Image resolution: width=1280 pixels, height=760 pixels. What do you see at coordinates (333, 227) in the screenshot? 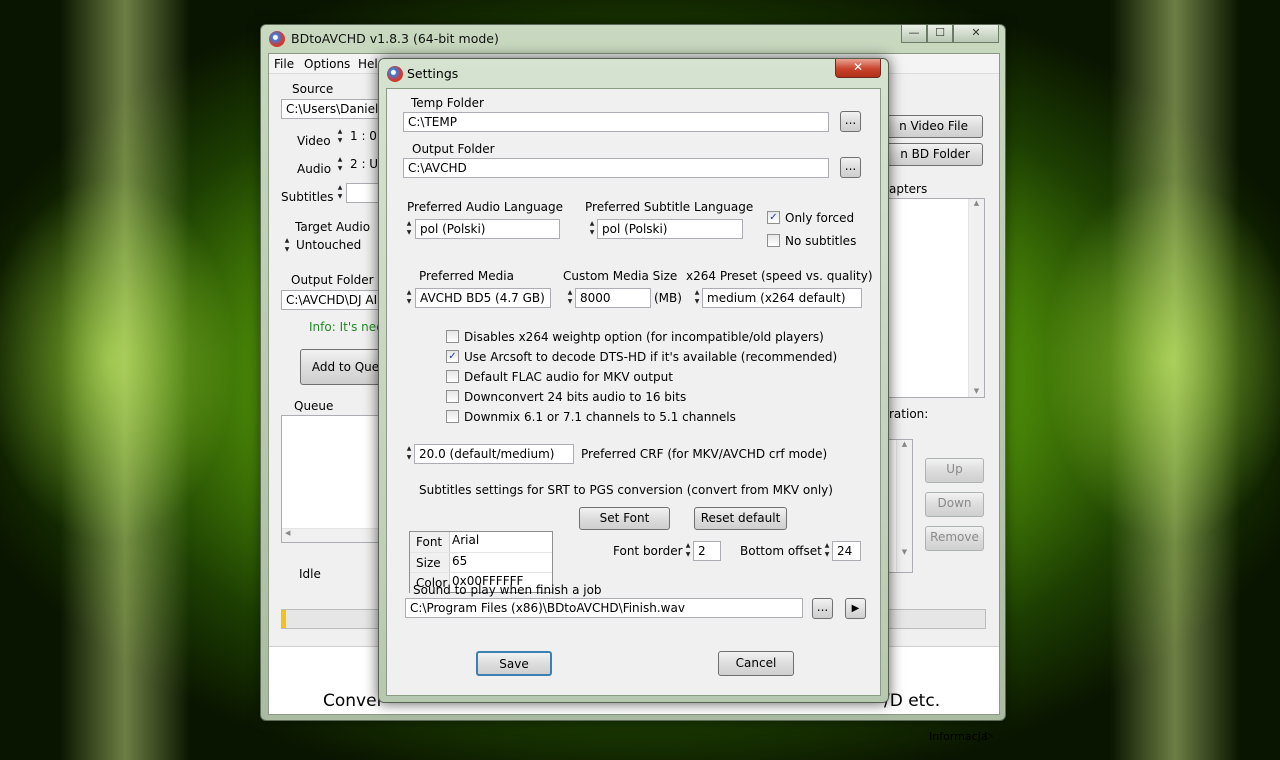
I see `target-audio-label: Target Audio` at bounding box center [333, 227].